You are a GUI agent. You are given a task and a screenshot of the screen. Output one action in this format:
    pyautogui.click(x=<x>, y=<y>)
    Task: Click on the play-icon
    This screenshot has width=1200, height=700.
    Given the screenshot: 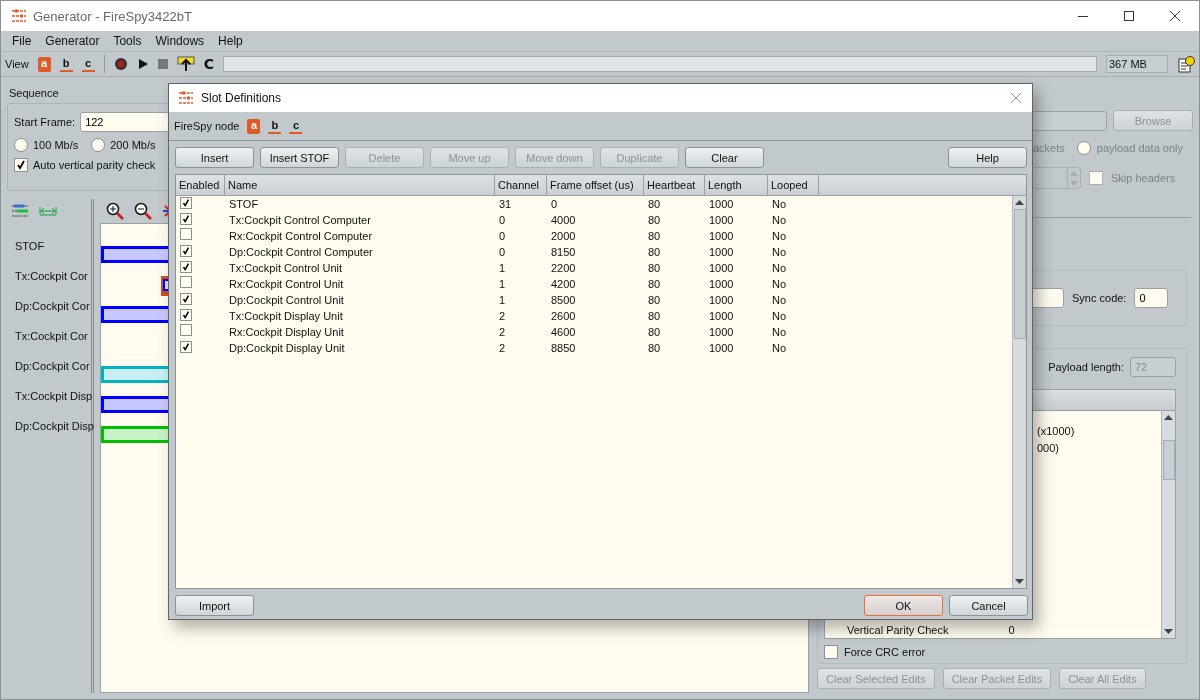 What is the action you would take?
    pyautogui.click(x=142, y=64)
    